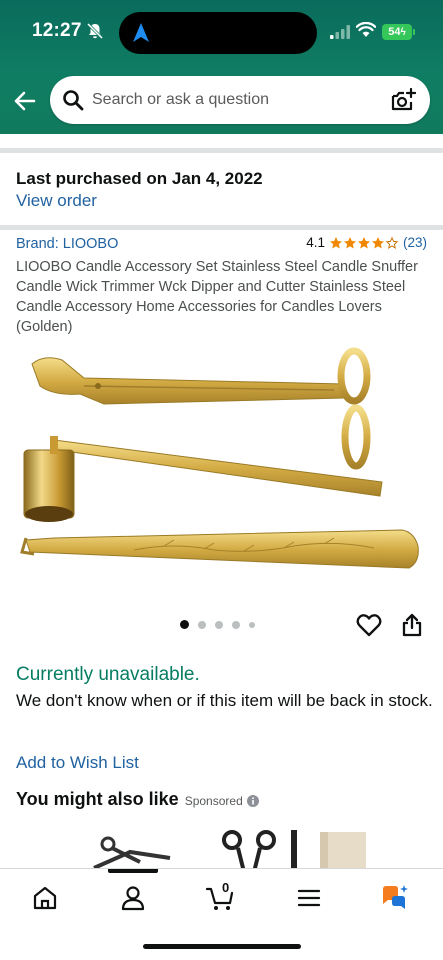 This screenshot has height=960, width=443. Describe the element at coordinates (412, 625) in the screenshot. I see `share-icon` at that location.